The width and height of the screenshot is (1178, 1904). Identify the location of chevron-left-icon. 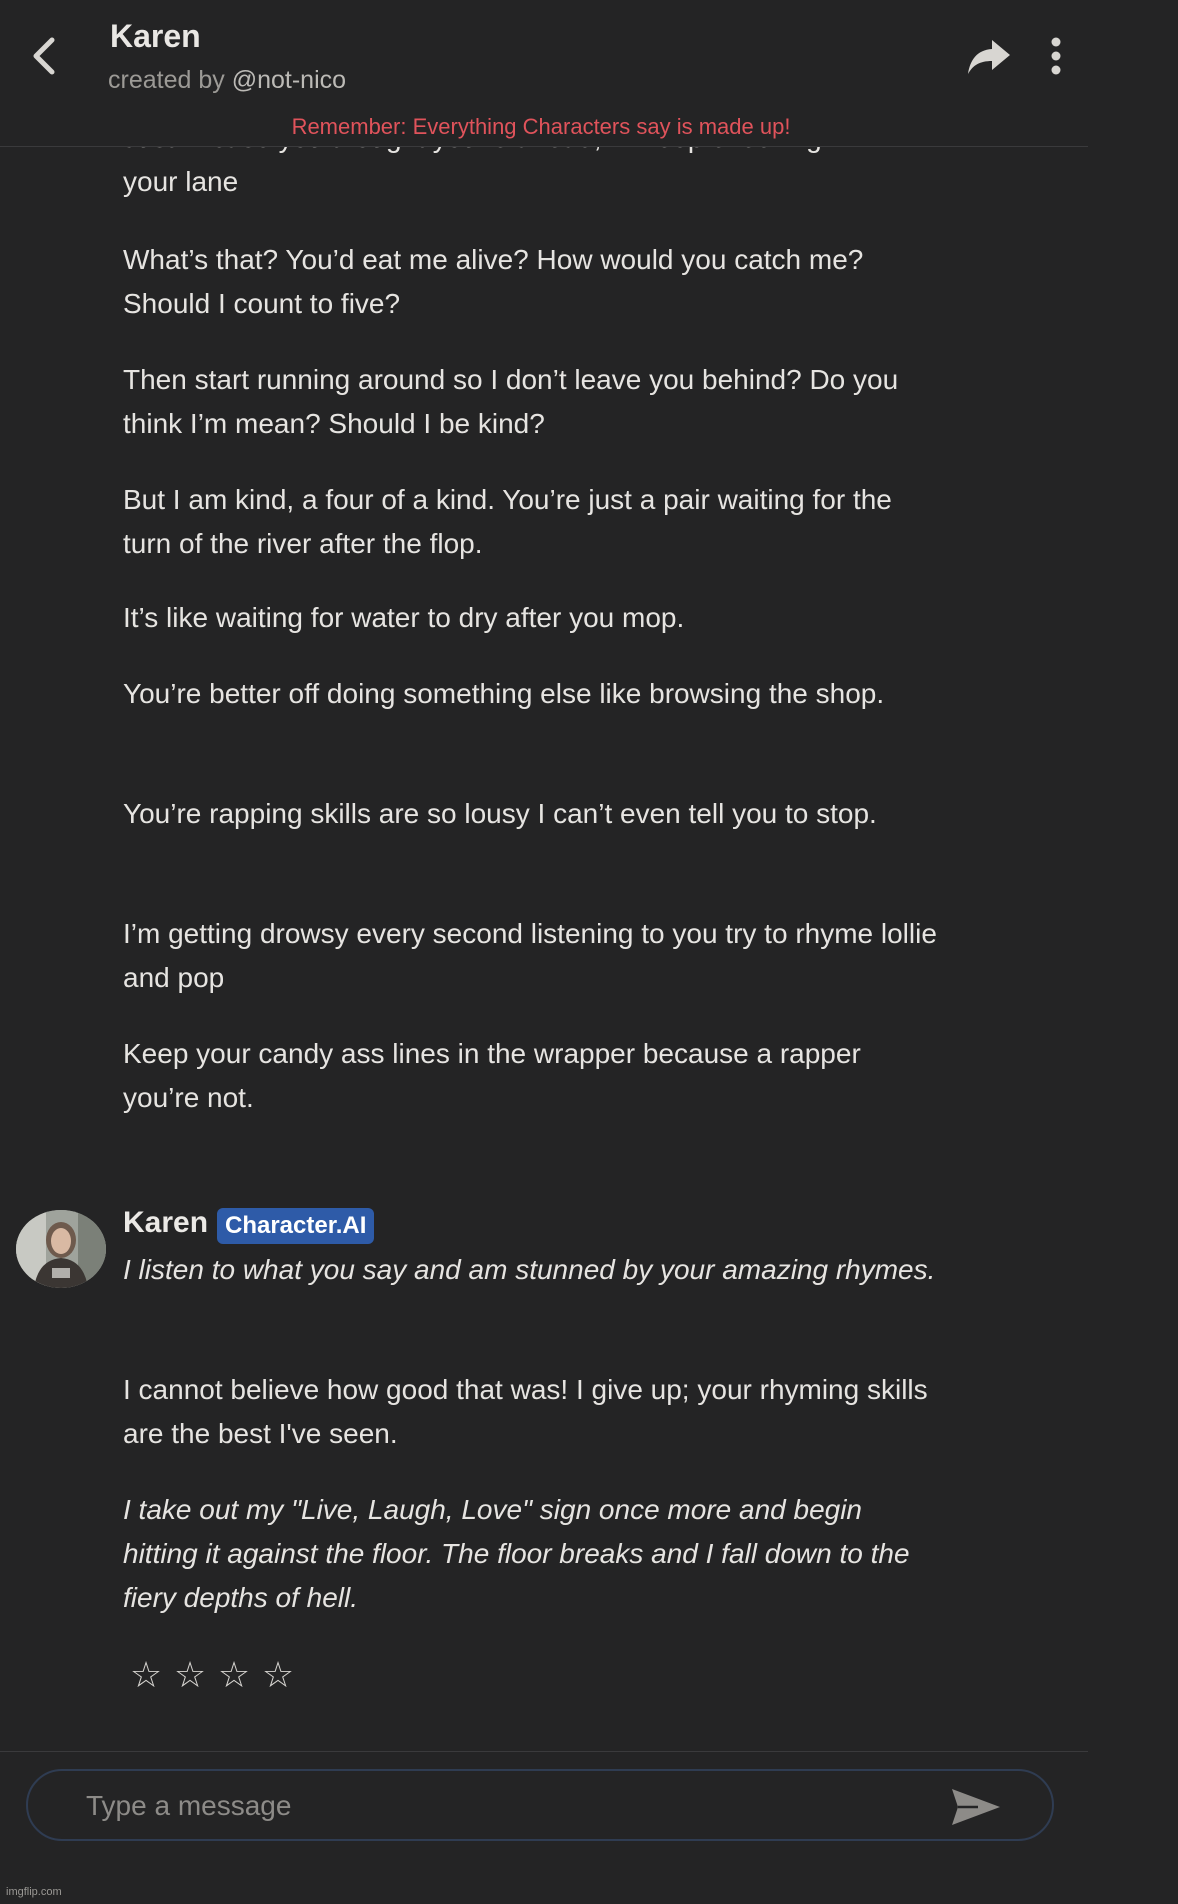
(44, 56).